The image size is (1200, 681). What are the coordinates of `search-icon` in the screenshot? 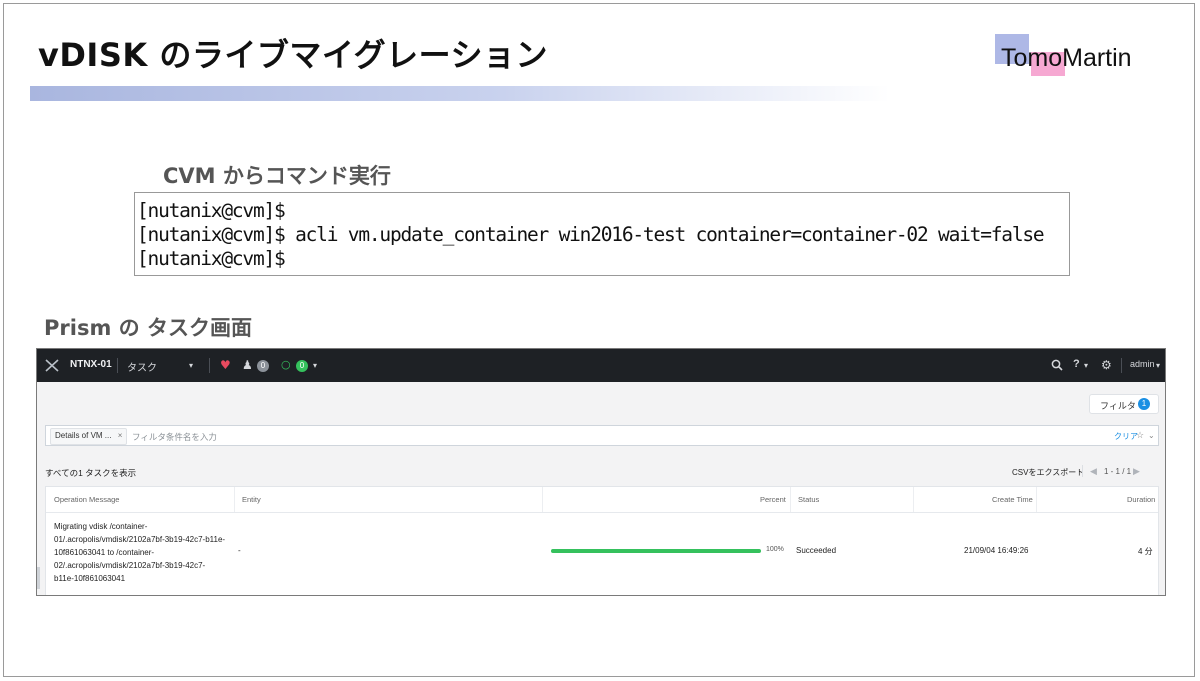 It's located at (1057, 365).